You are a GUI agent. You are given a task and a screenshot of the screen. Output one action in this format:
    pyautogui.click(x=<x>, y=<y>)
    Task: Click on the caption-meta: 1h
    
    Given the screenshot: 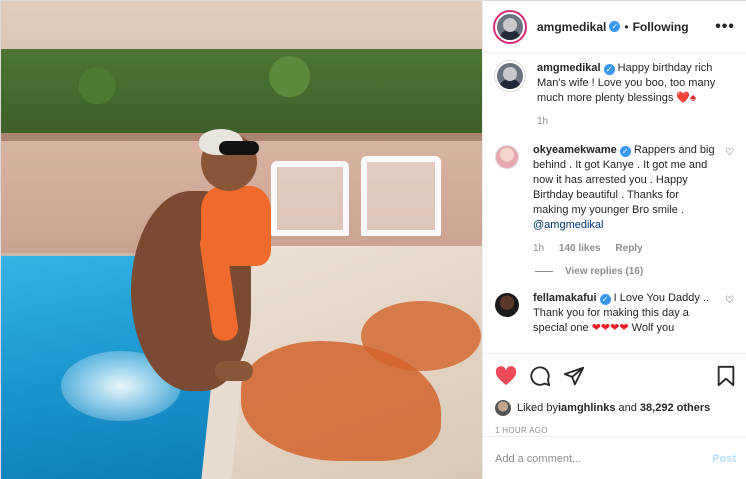 What is the action you would take?
    pyautogui.click(x=635, y=121)
    